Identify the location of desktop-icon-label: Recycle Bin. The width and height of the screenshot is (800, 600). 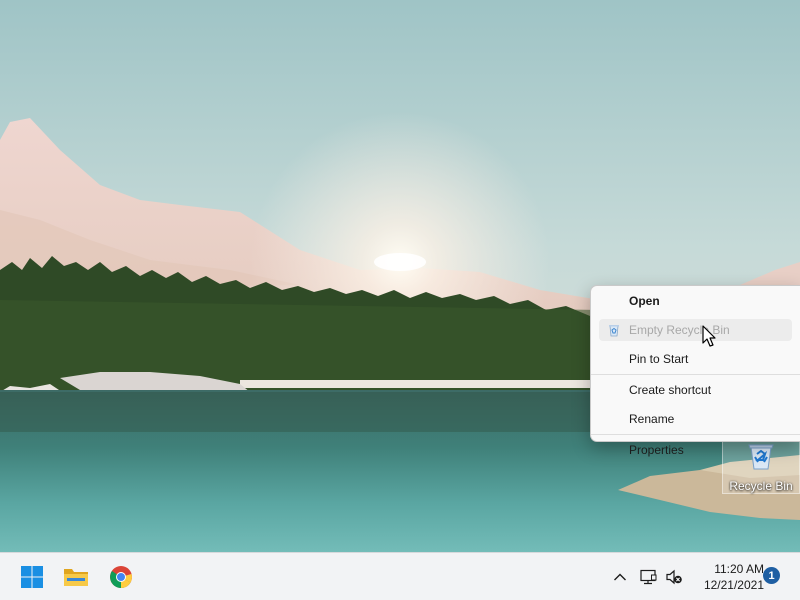
(761, 486).